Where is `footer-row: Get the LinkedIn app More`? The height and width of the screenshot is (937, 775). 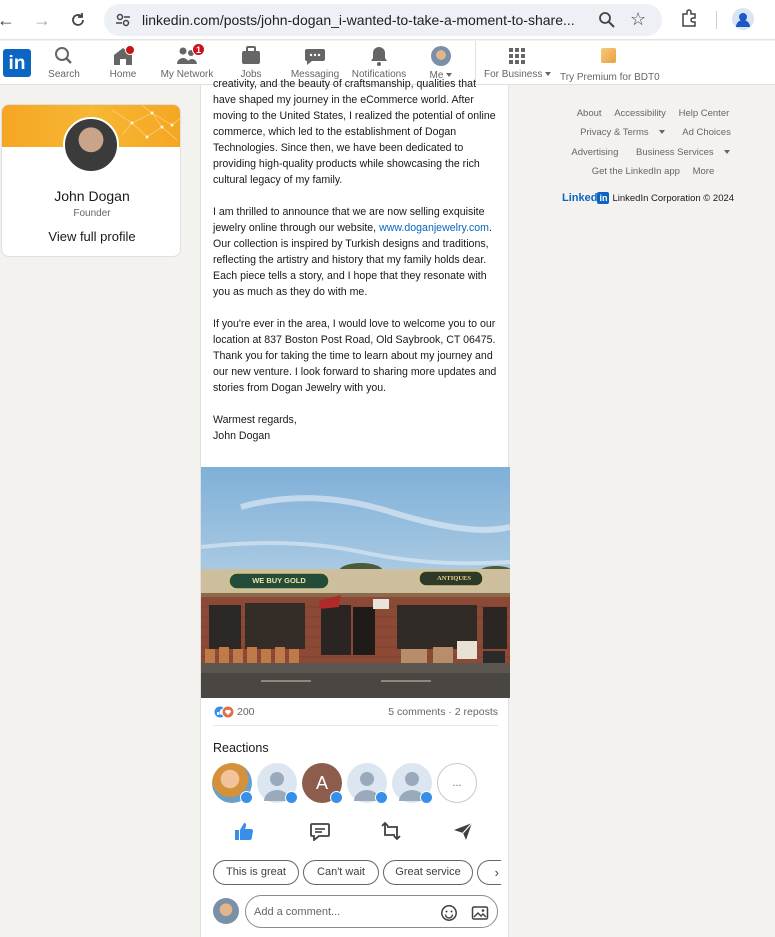
footer-row: Get the LinkedIn app More is located at coordinates (653, 171).